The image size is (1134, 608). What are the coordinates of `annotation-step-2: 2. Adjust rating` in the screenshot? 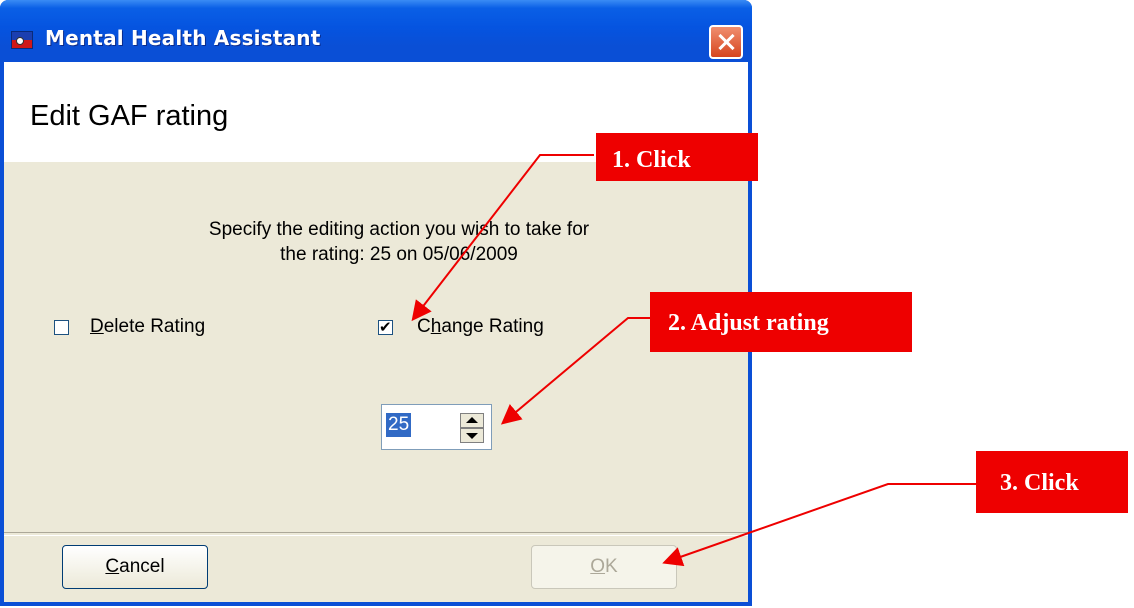 It's located at (781, 322).